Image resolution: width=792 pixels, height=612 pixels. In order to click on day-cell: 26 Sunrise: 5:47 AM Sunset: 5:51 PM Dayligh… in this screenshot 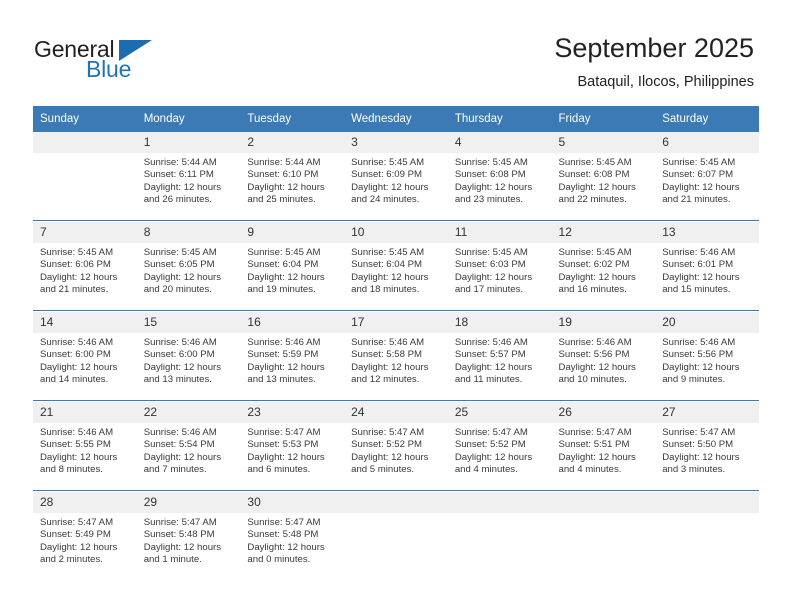, I will do `click(603, 446)`.